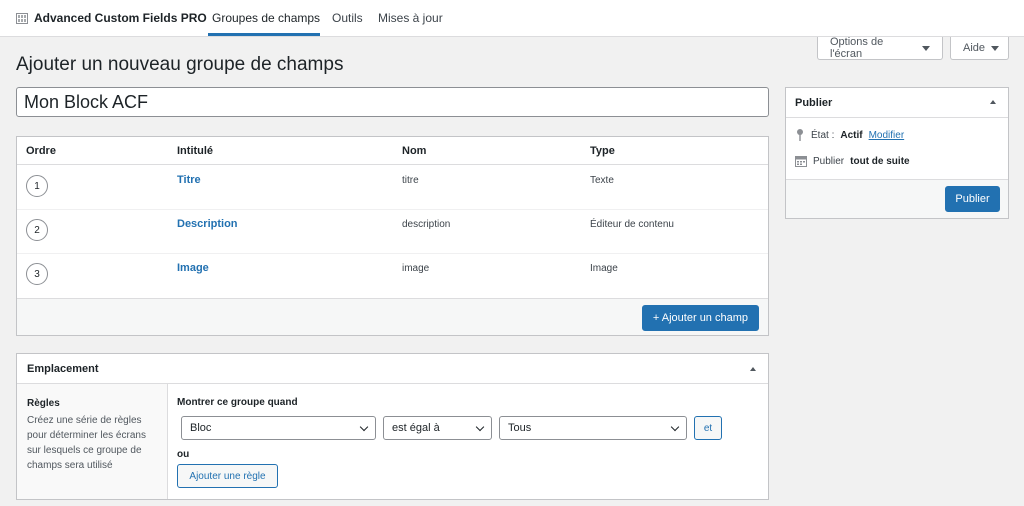 The image size is (1024, 506). I want to click on field-label-link: Image, so click(193, 268).